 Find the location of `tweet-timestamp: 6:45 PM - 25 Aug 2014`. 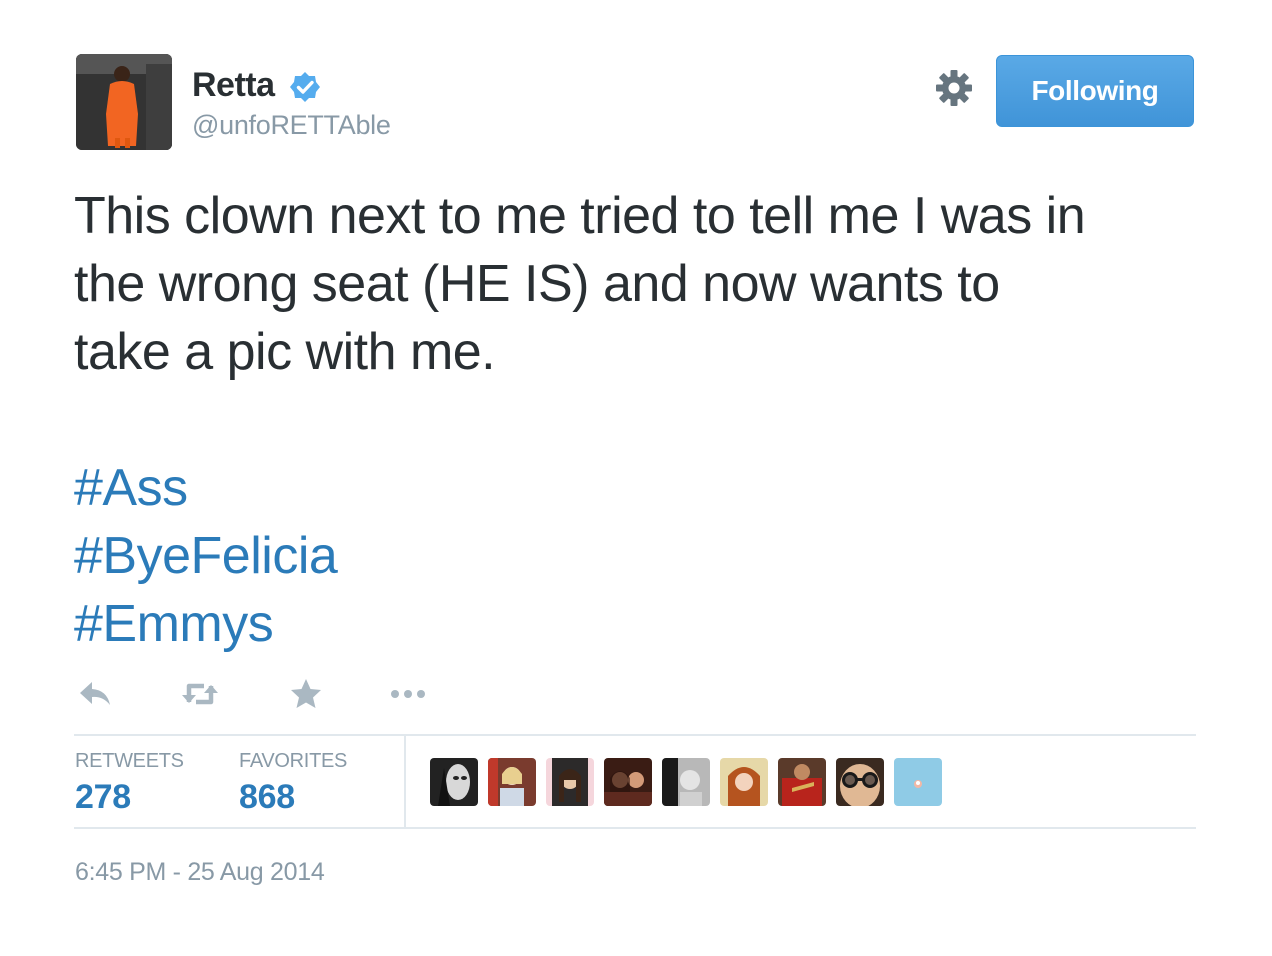

tweet-timestamp: 6:45 PM - 25 Aug 2014 is located at coordinates (200, 872).